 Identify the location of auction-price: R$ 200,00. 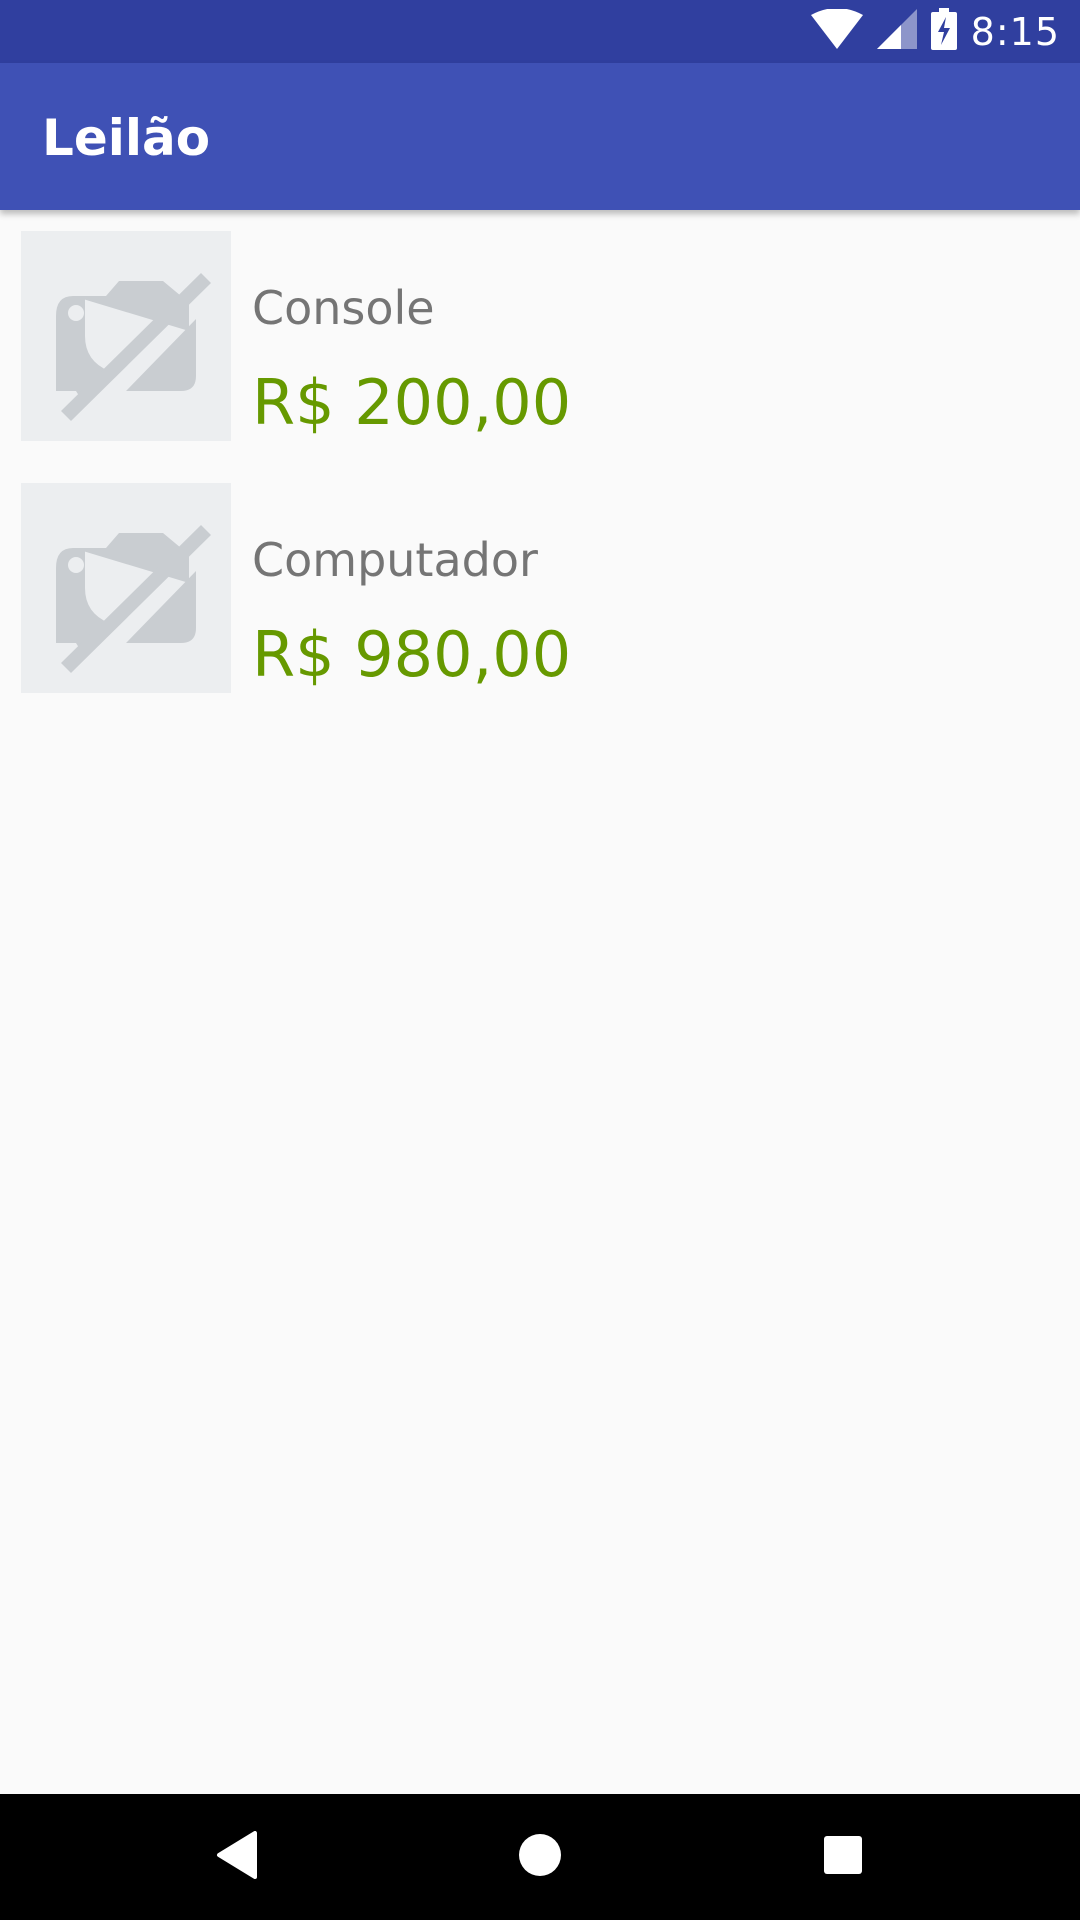
(412, 402).